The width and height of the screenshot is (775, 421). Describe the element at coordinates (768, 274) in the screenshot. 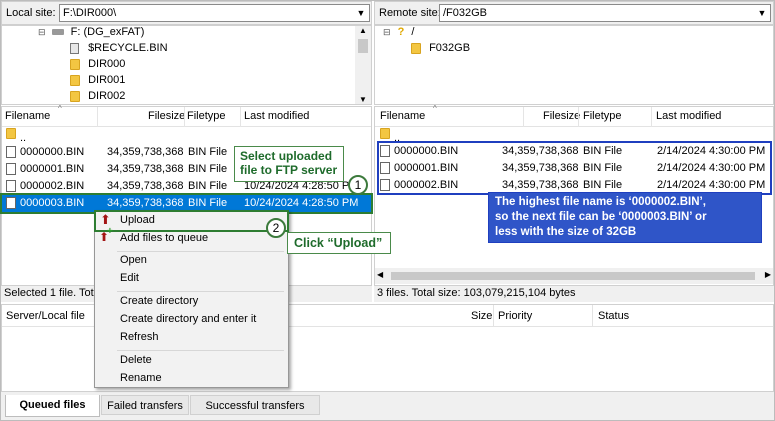

I see `scroll-right-icon: ▶` at that location.